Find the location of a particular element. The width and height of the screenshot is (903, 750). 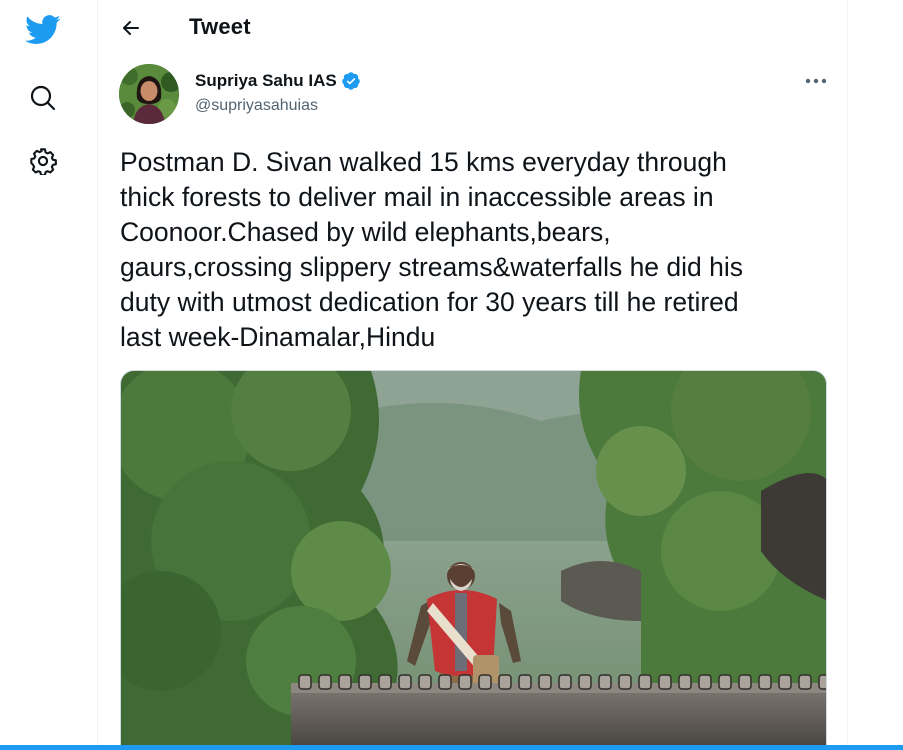

author-name: Supriya Sahu IAS is located at coordinates (266, 81).